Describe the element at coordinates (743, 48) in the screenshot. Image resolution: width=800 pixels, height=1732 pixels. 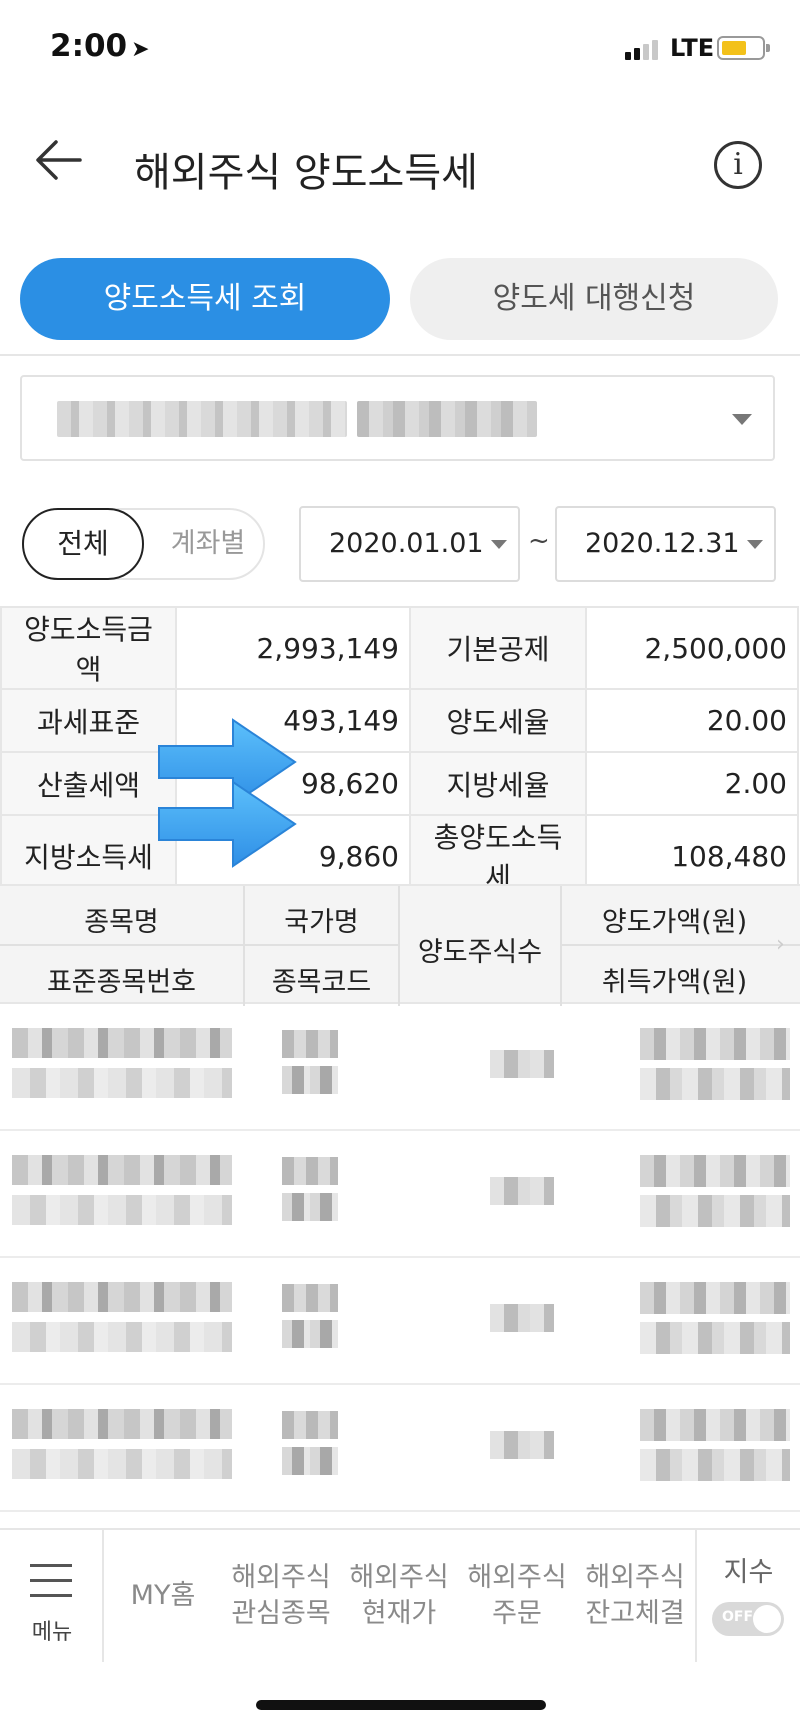
I see `battery-icon` at that location.